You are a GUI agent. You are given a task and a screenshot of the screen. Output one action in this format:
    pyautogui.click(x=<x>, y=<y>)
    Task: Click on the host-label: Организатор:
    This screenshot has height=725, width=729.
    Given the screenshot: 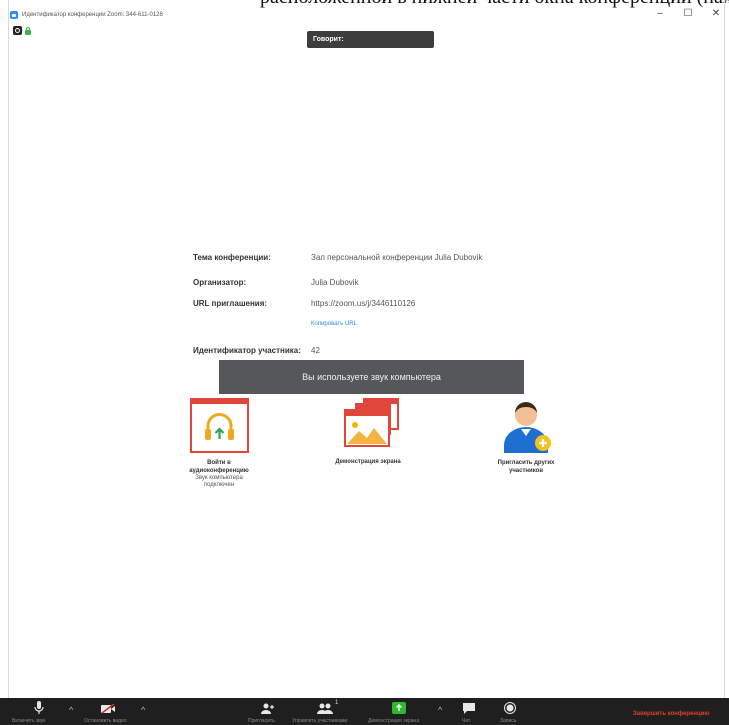 What is the action you would take?
    pyautogui.click(x=220, y=282)
    